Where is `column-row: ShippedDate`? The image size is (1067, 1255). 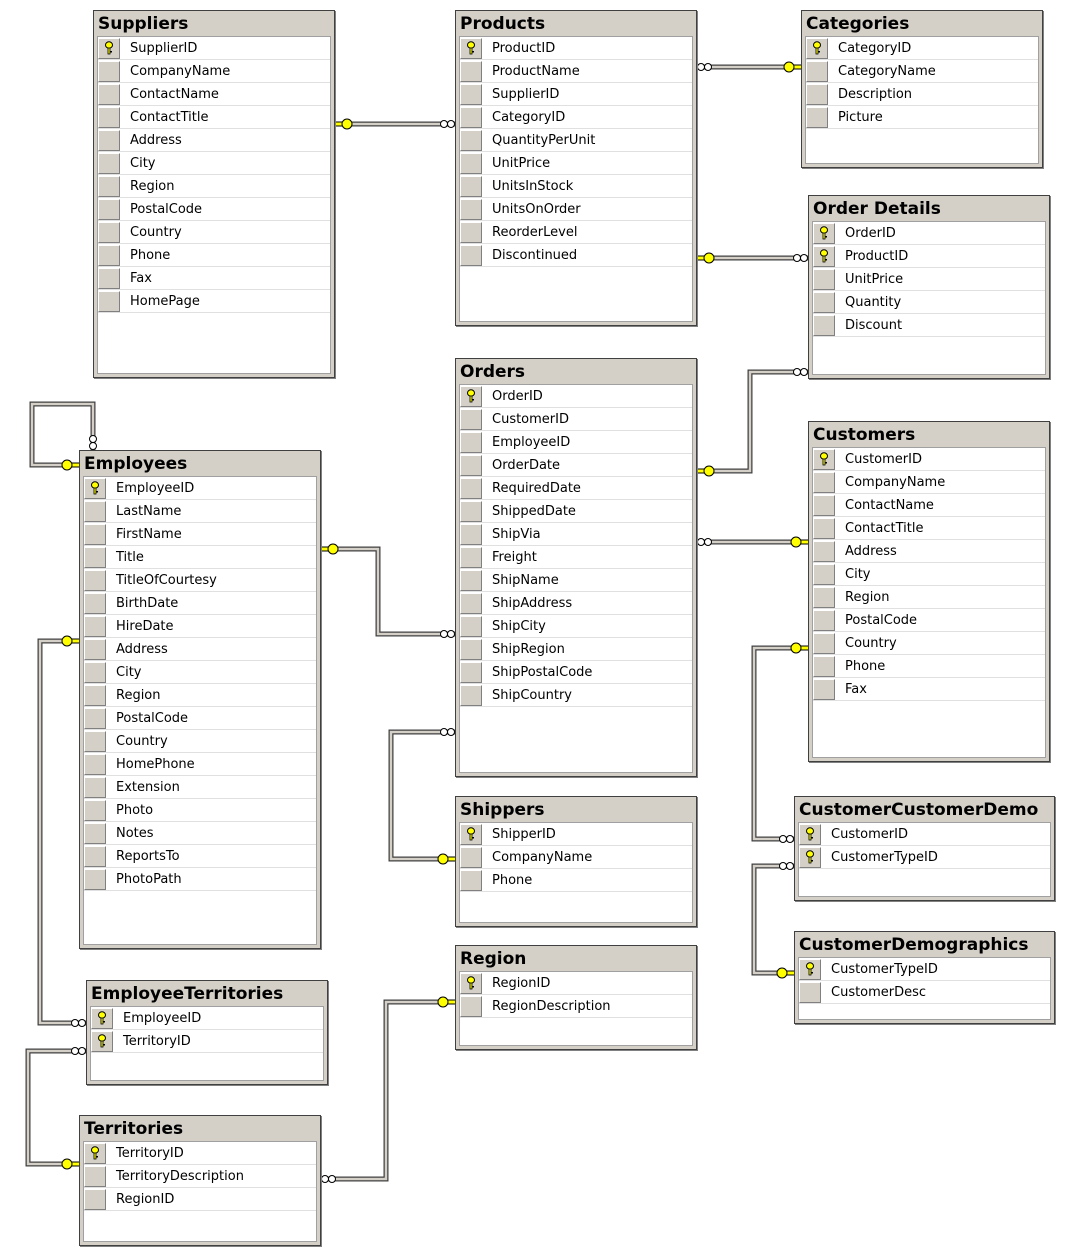 column-row: ShippedDate is located at coordinates (576, 511).